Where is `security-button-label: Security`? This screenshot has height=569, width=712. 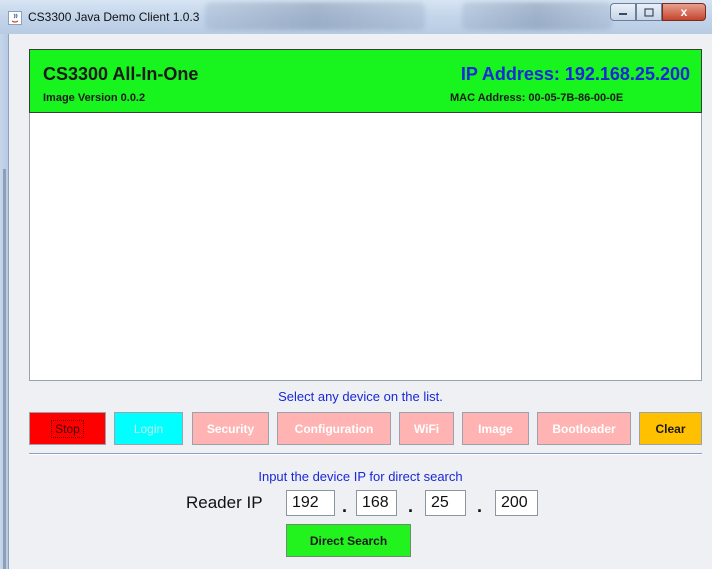 security-button-label: Security is located at coordinates (230, 428).